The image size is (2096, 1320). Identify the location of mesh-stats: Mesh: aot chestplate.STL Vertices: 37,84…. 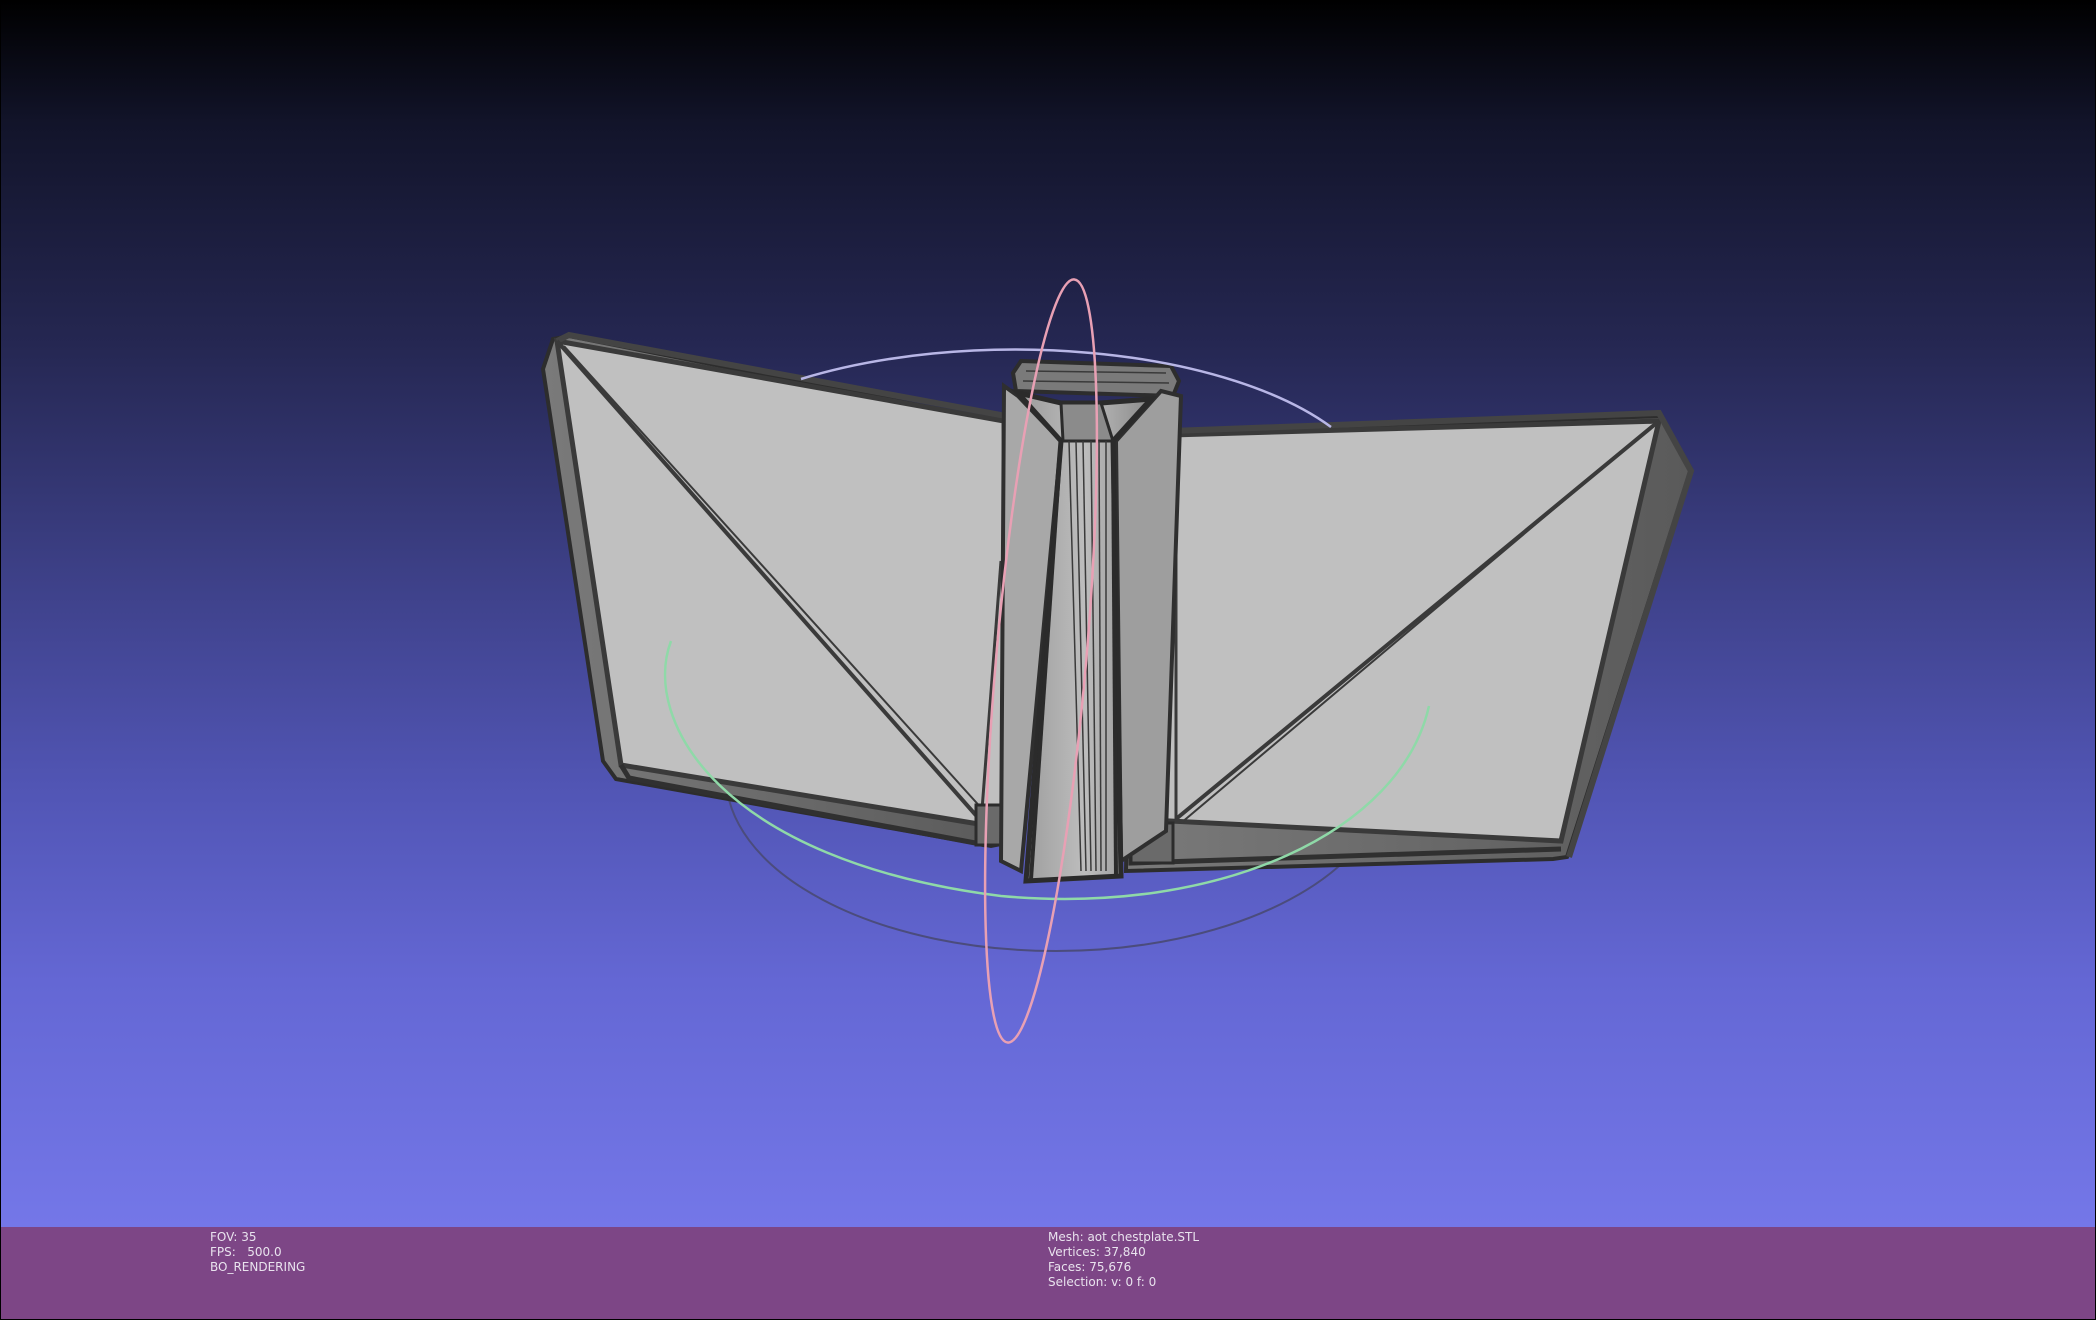
(1123, 1260).